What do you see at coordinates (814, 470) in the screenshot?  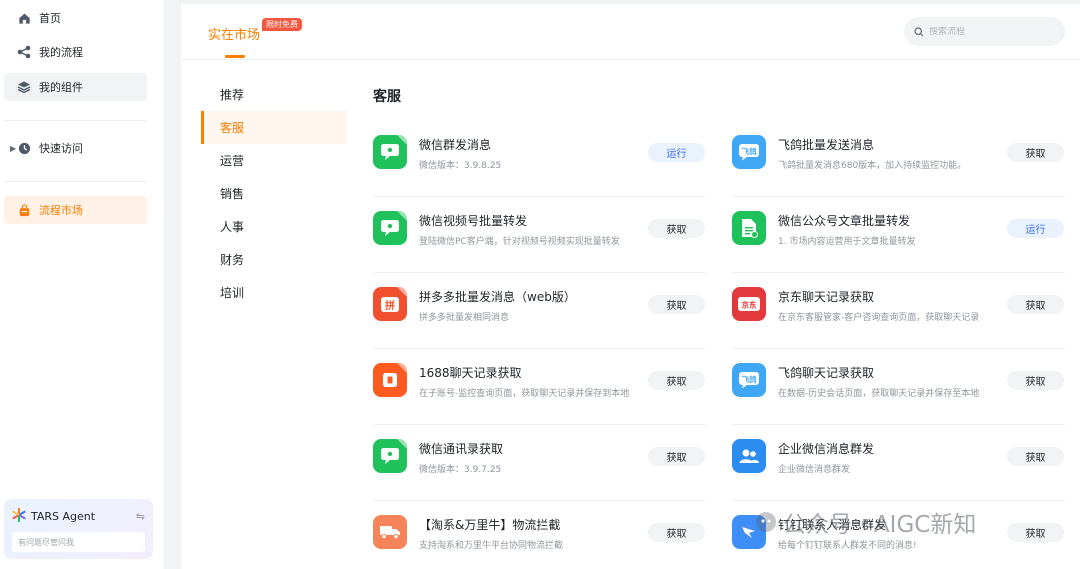 I see `flow-desc: 企业微信消息群发` at bounding box center [814, 470].